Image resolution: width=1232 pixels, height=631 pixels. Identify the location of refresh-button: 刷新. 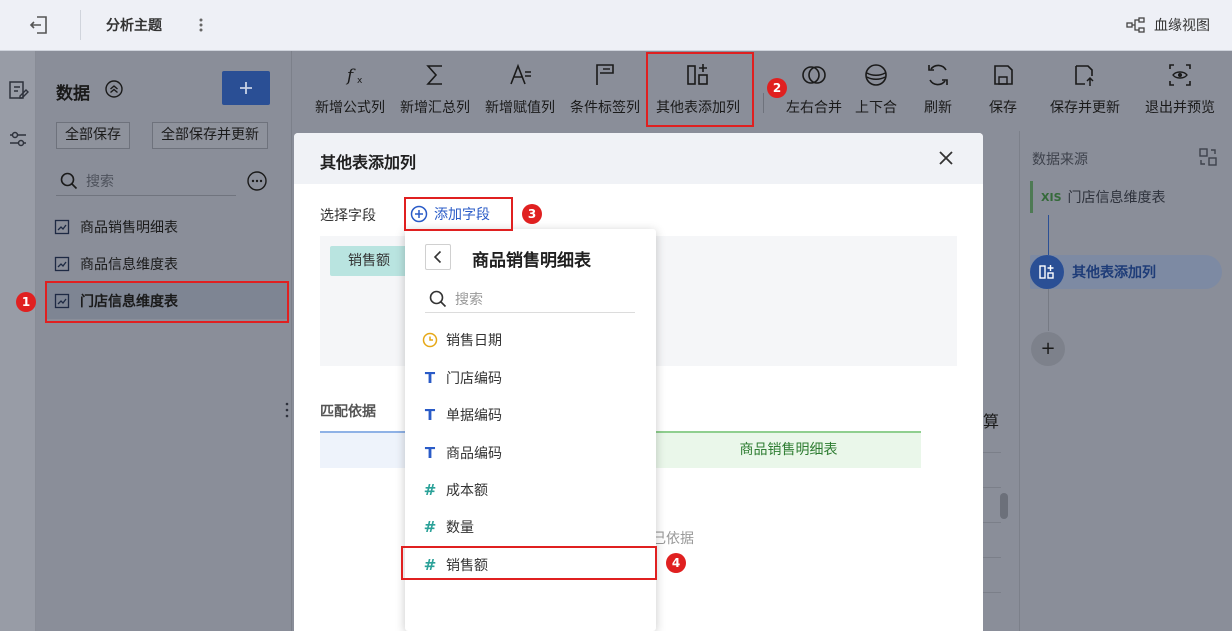
(938, 91).